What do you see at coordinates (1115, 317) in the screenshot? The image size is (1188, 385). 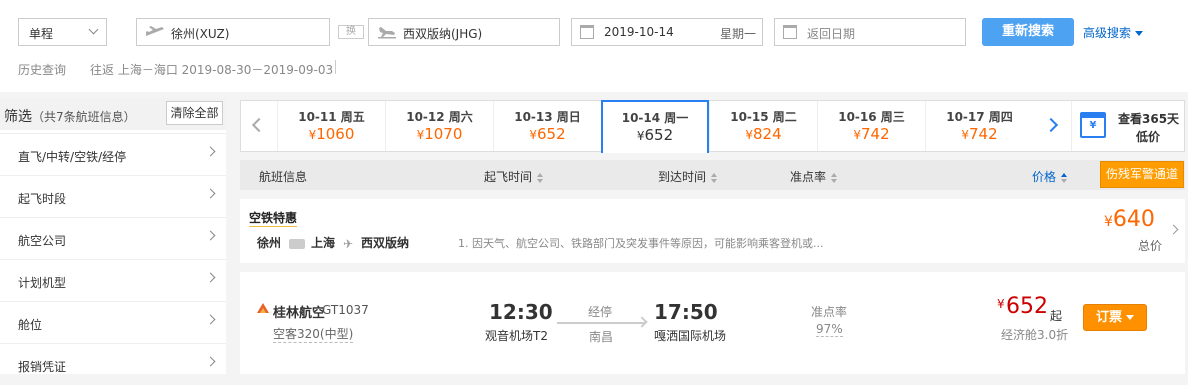 I see `book-button: 订票` at bounding box center [1115, 317].